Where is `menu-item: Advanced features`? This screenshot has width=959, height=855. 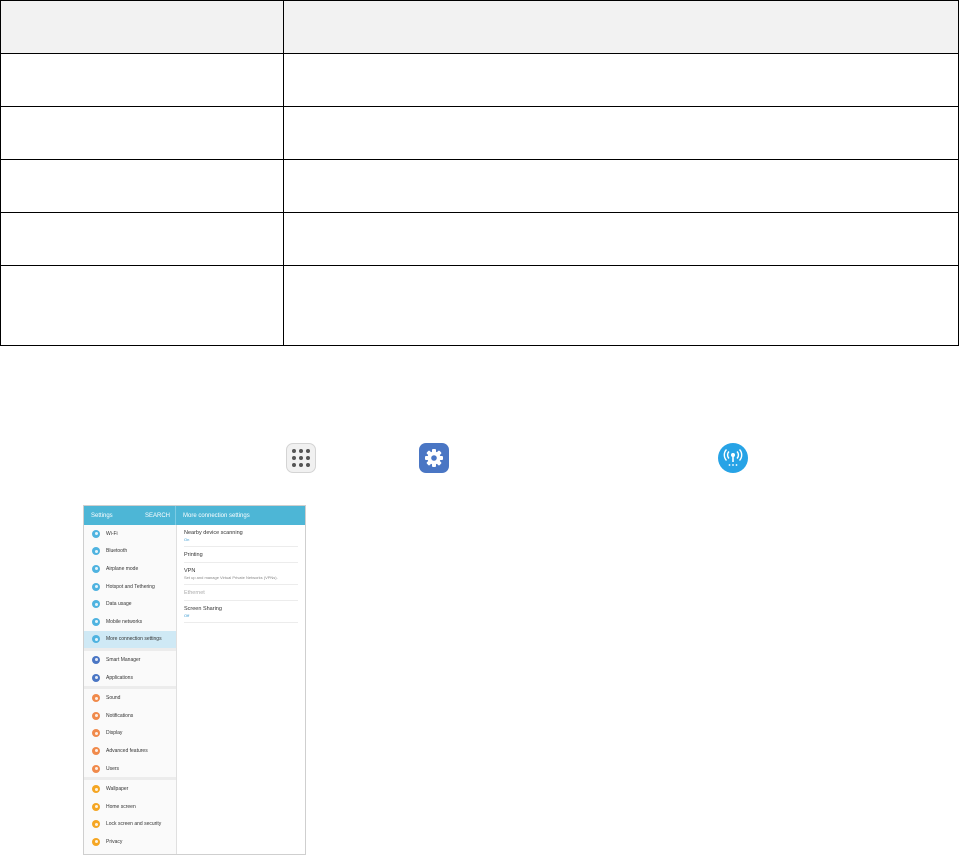
menu-item: Advanced features is located at coordinates (130, 751).